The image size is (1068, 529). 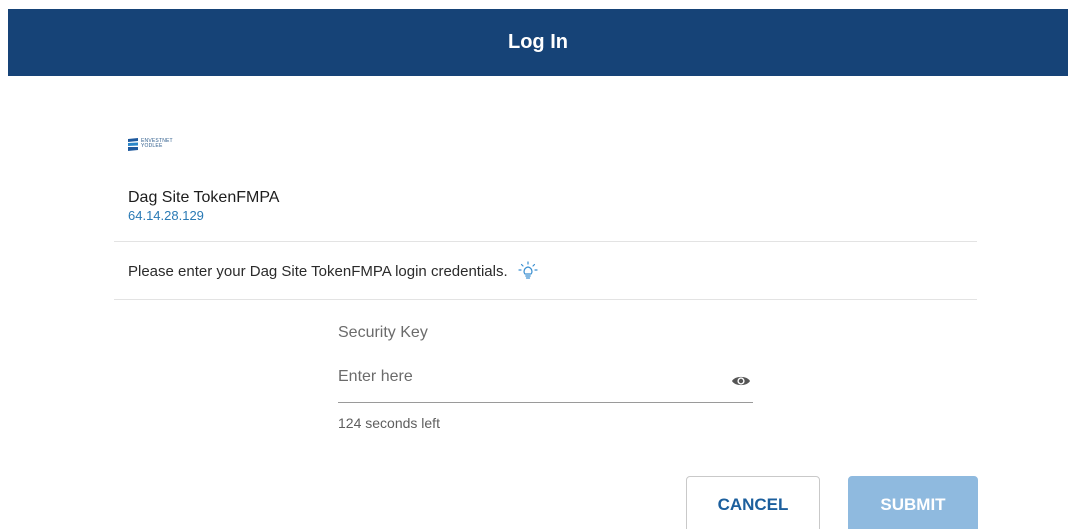 What do you see at coordinates (389, 423) in the screenshot?
I see `timer-text: 124 seconds left` at bounding box center [389, 423].